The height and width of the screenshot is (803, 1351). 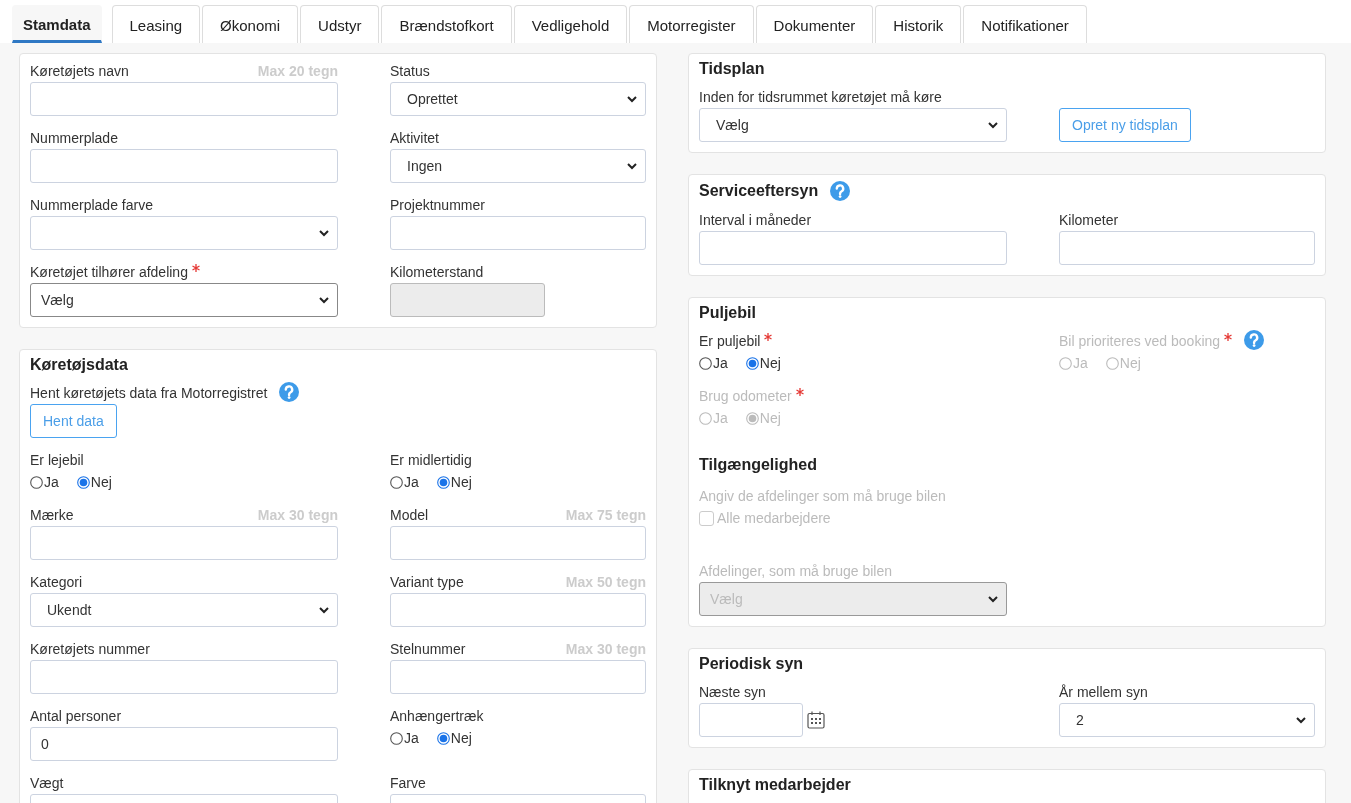 What do you see at coordinates (149, 393) in the screenshot?
I see `field-label: Hent køretøjets data fra Motorregistret` at bounding box center [149, 393].